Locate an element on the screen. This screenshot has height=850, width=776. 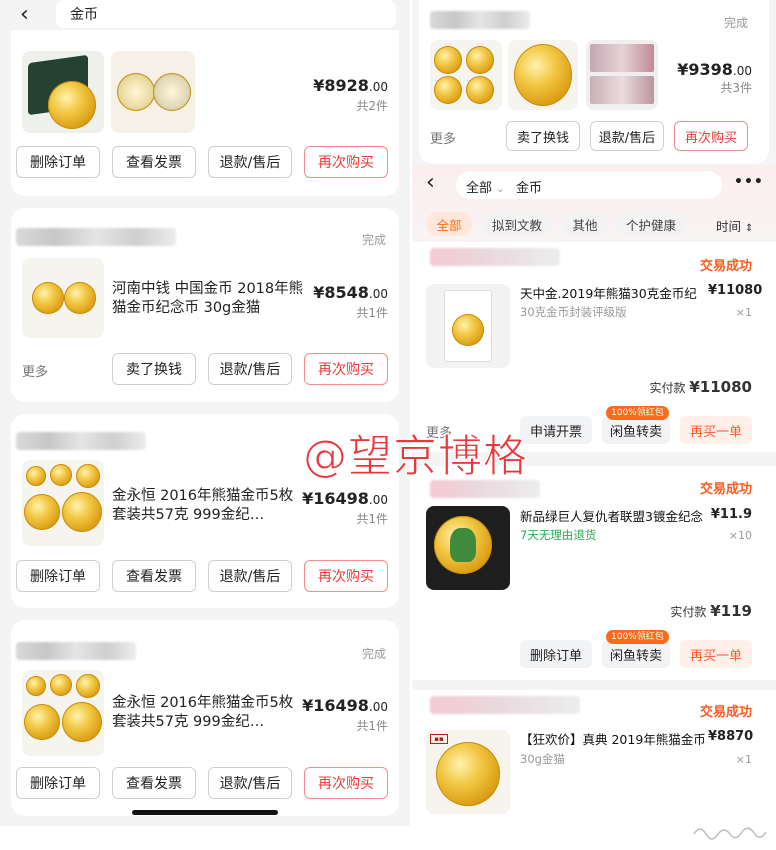
more-menu-icon: ••• is located at coordinates (749, 182).